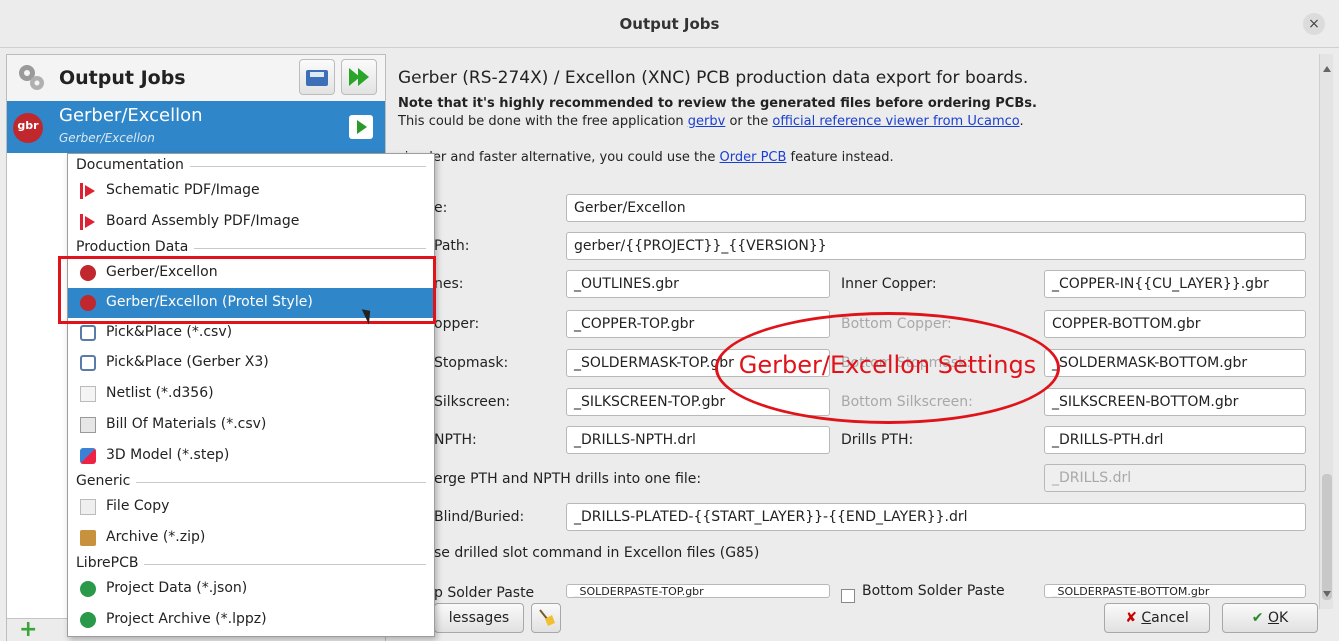  I want to click on output-jobs-heading: Output Jobs, so click(122, 78).